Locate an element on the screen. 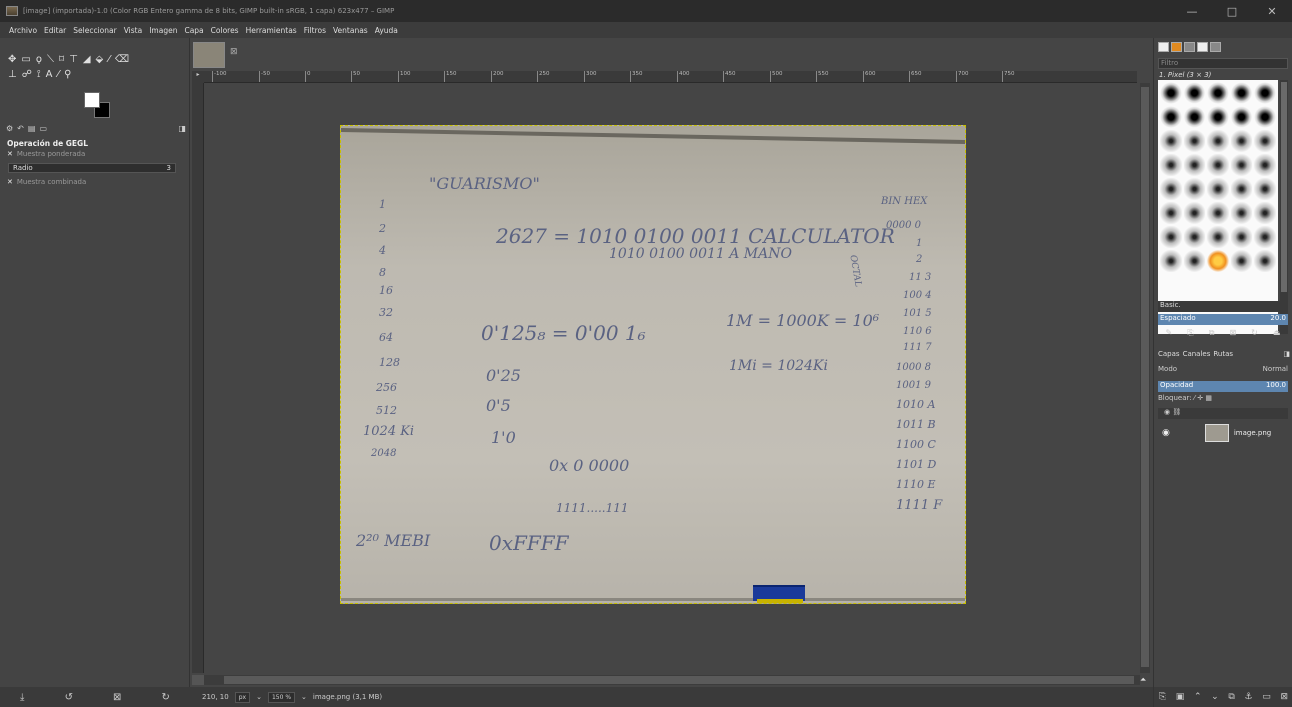 This screenshot has height=707, width=1292. restore-options-icon: ↺ is located at coordinates (69, 697).